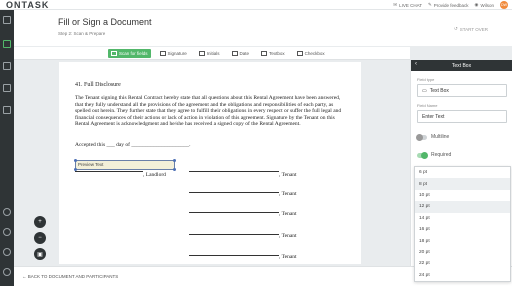 Image resolution: width=512 pixels, height=286 pixels. What do you see at coordinates (462, 240) in the screenshot?
I see `font-size-option: 18 pt` at bounding box center [462, 240].